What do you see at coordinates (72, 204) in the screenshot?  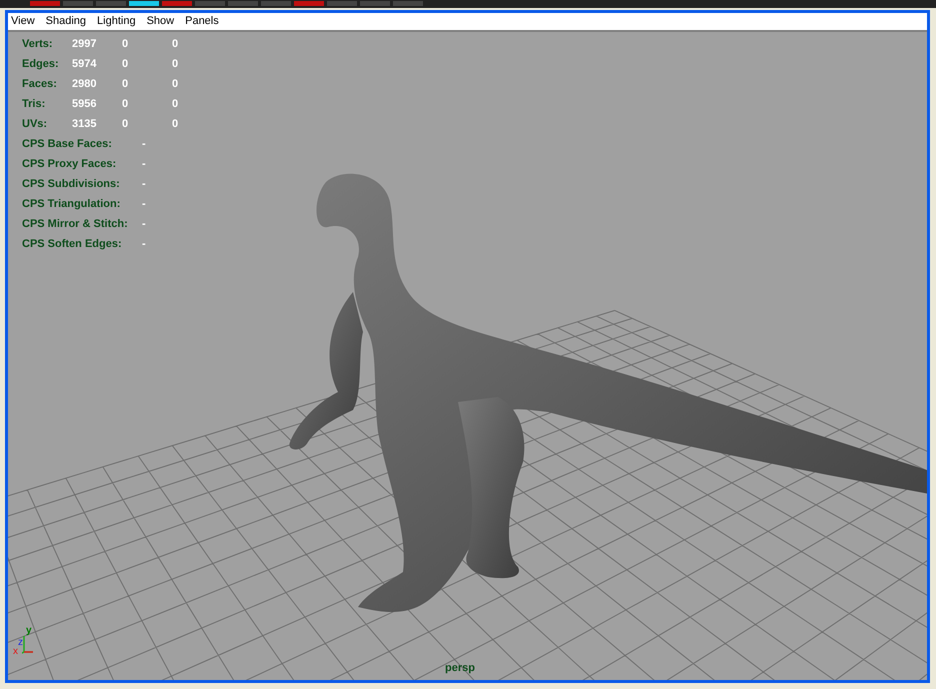 I see `stat-label: CPS Triangulation:` at bounding box center [72, 204].